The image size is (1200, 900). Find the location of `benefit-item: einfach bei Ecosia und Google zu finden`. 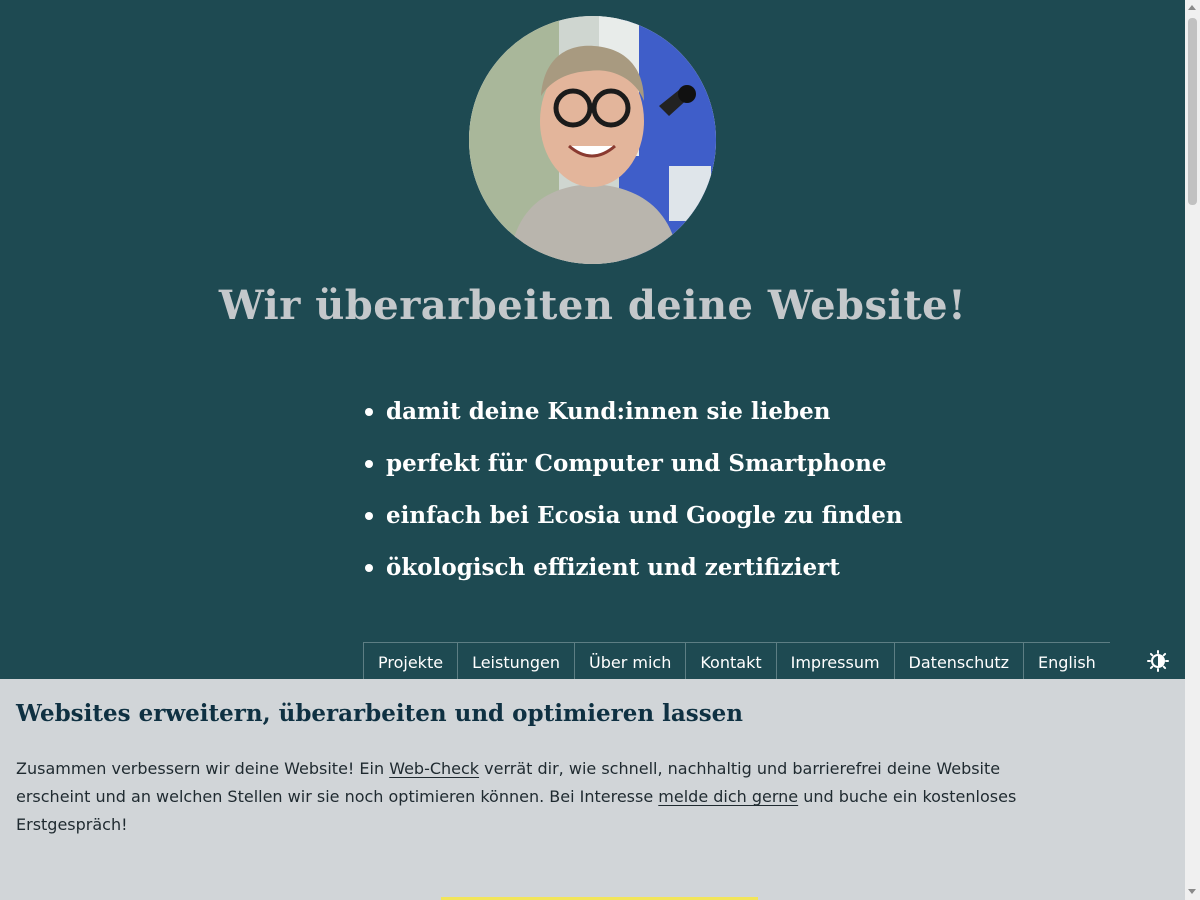

benefit-item: einfach bei Ecosia und Google zu finden is located at coordinates (633, 522).